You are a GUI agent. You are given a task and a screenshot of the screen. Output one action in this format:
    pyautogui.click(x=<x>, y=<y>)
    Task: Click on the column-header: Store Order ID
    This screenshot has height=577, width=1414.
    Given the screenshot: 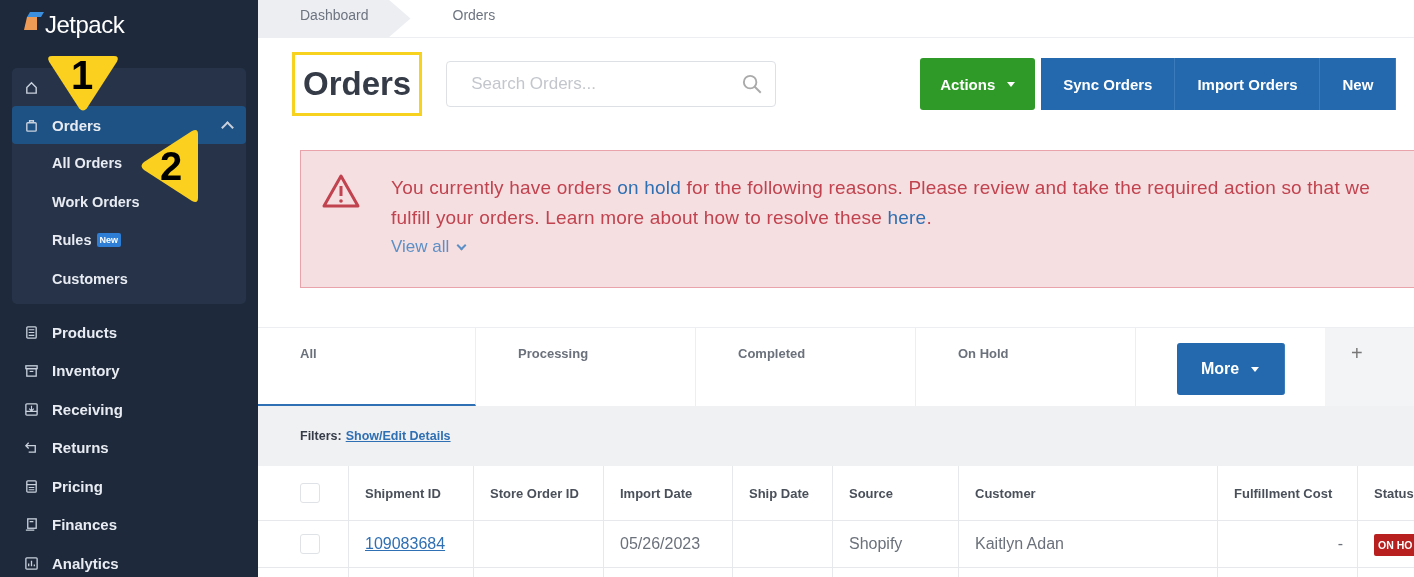 What is the action you would take?
    pyautogui.click(x=538, y=493)
    